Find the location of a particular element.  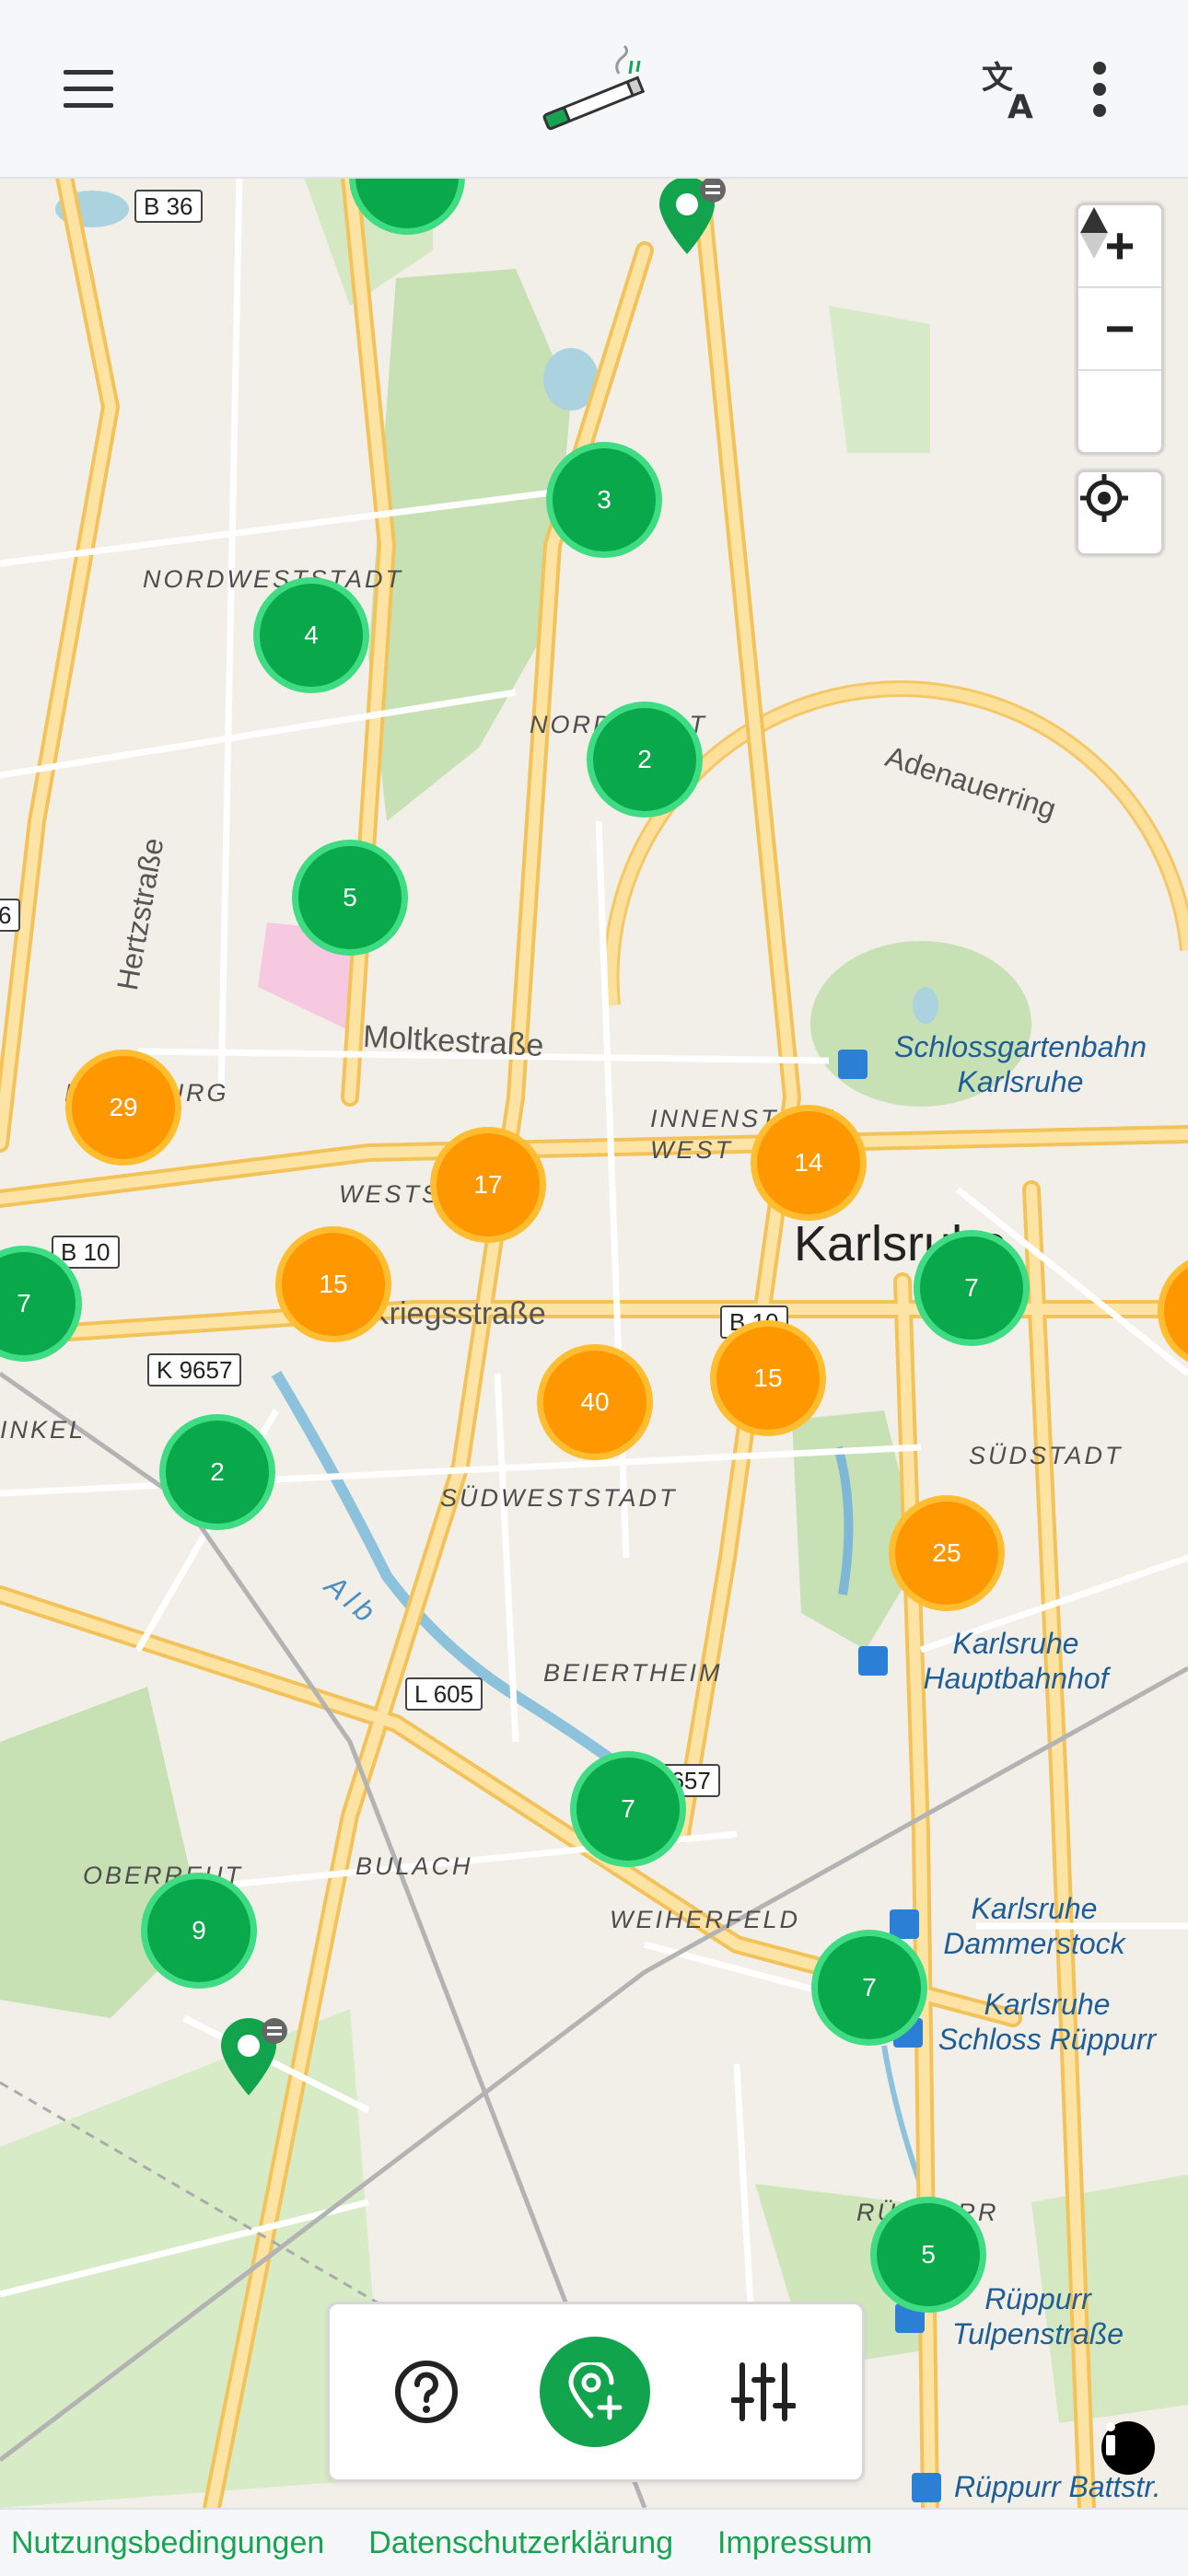

add-location-button is located at coordinates (595, 2392).